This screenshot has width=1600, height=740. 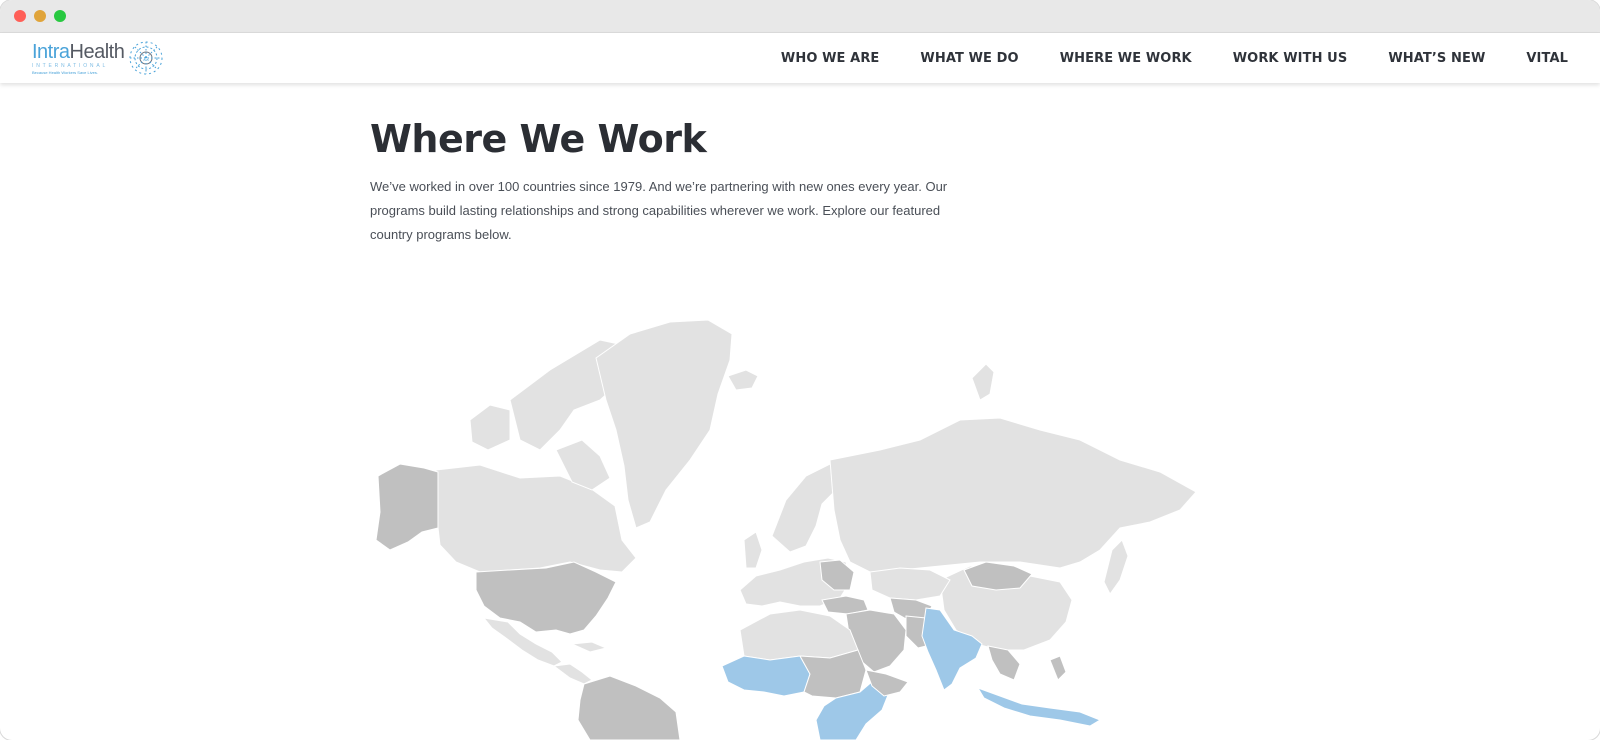 What do you see at coordinates (1058, 668) in the screenshot?
I see `map-philippines` at bounding box center [1058, 668].